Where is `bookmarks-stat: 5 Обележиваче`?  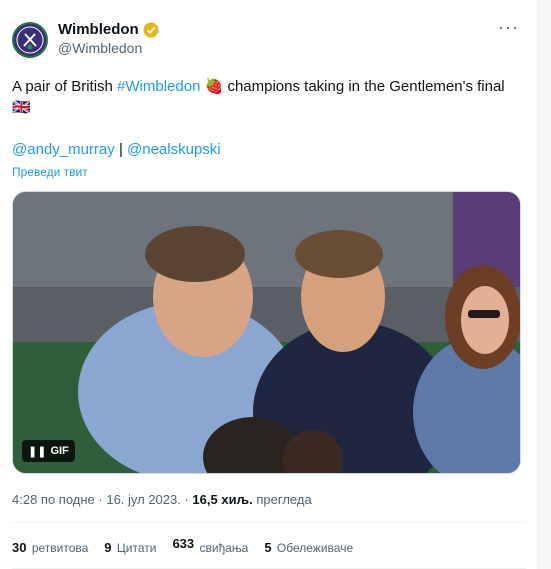
bookmarks-stat: 5 Обележиваче is located at coordinates (308, 547).